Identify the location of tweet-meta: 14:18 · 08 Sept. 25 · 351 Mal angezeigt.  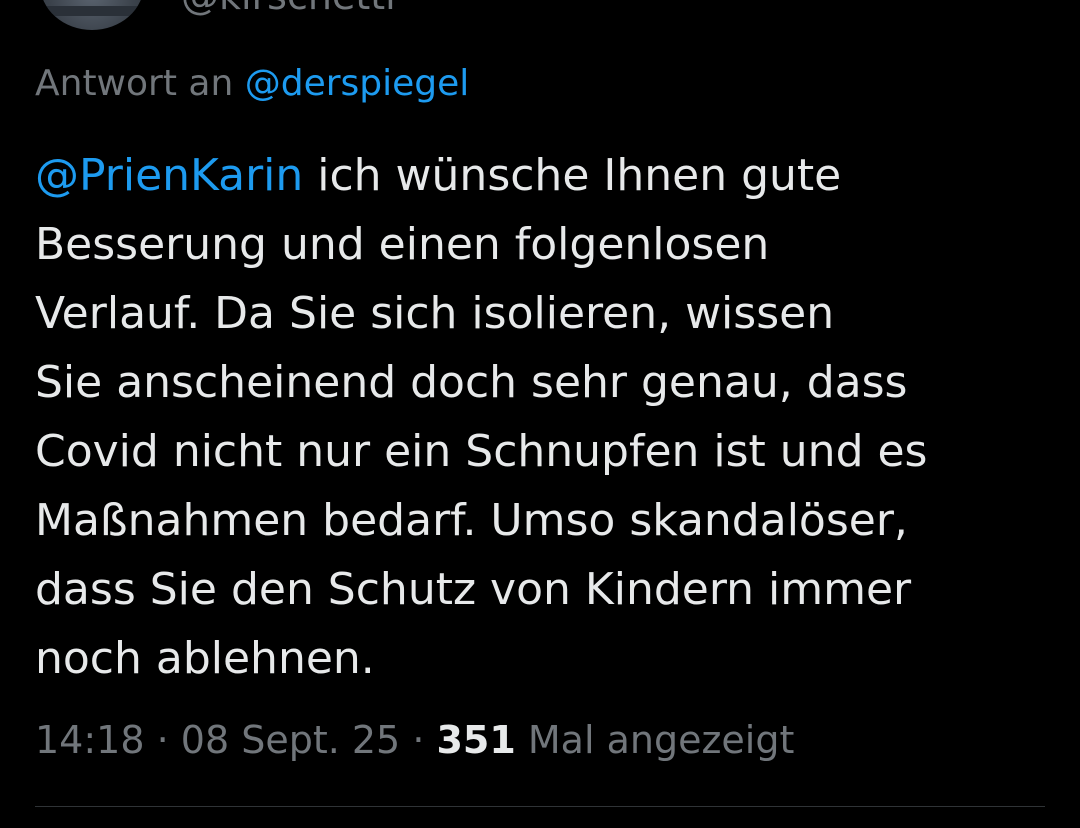
(414, 740).